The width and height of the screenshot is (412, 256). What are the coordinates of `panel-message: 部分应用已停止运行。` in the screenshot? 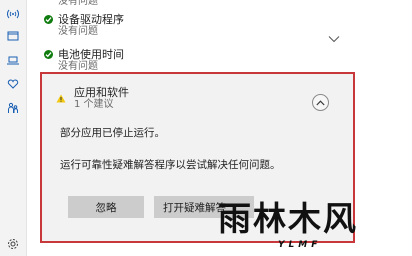 It's located at (112, 133).